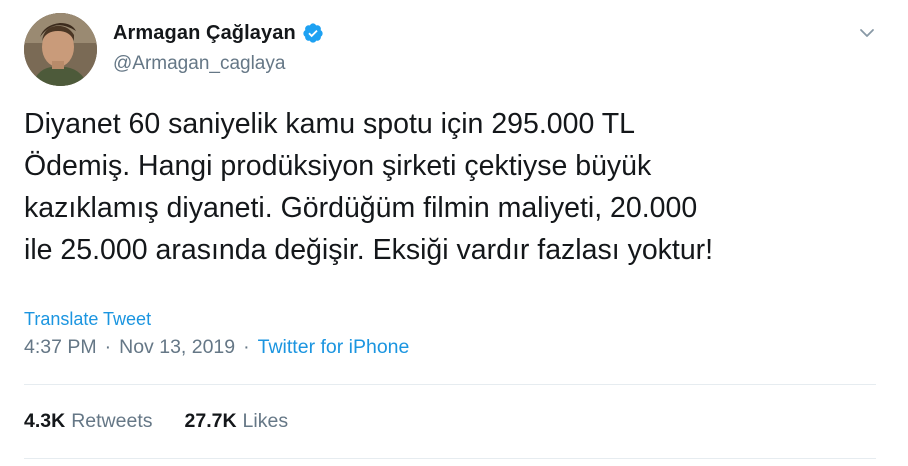 The image size is (908, 466). I want to click on name-row: Armagan Çağlayan, so click(218, 33).